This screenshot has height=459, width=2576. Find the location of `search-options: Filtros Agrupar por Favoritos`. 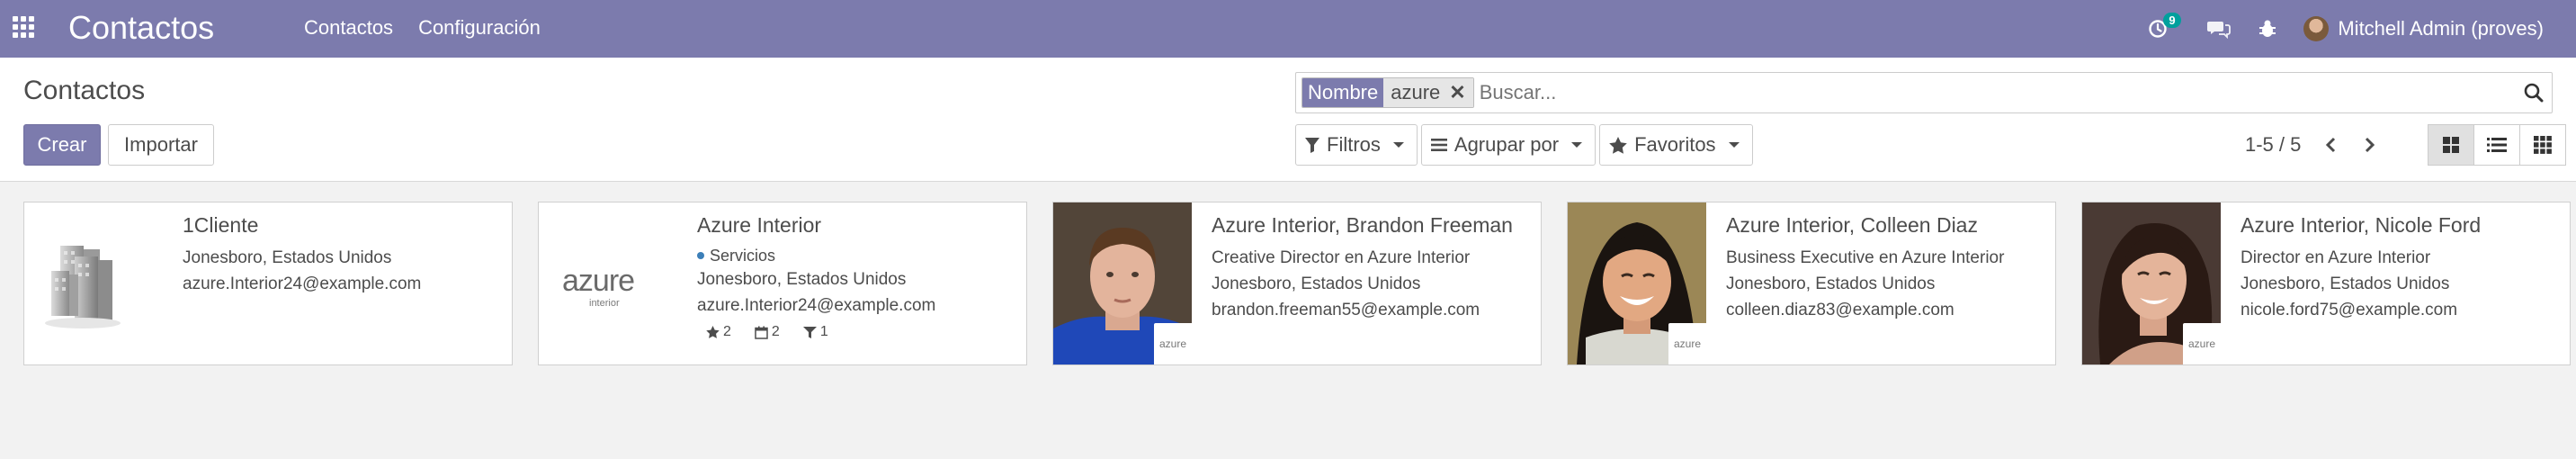

search-options: Filtros Agrupar por Favoritos is located at coordinates (1524, 145).